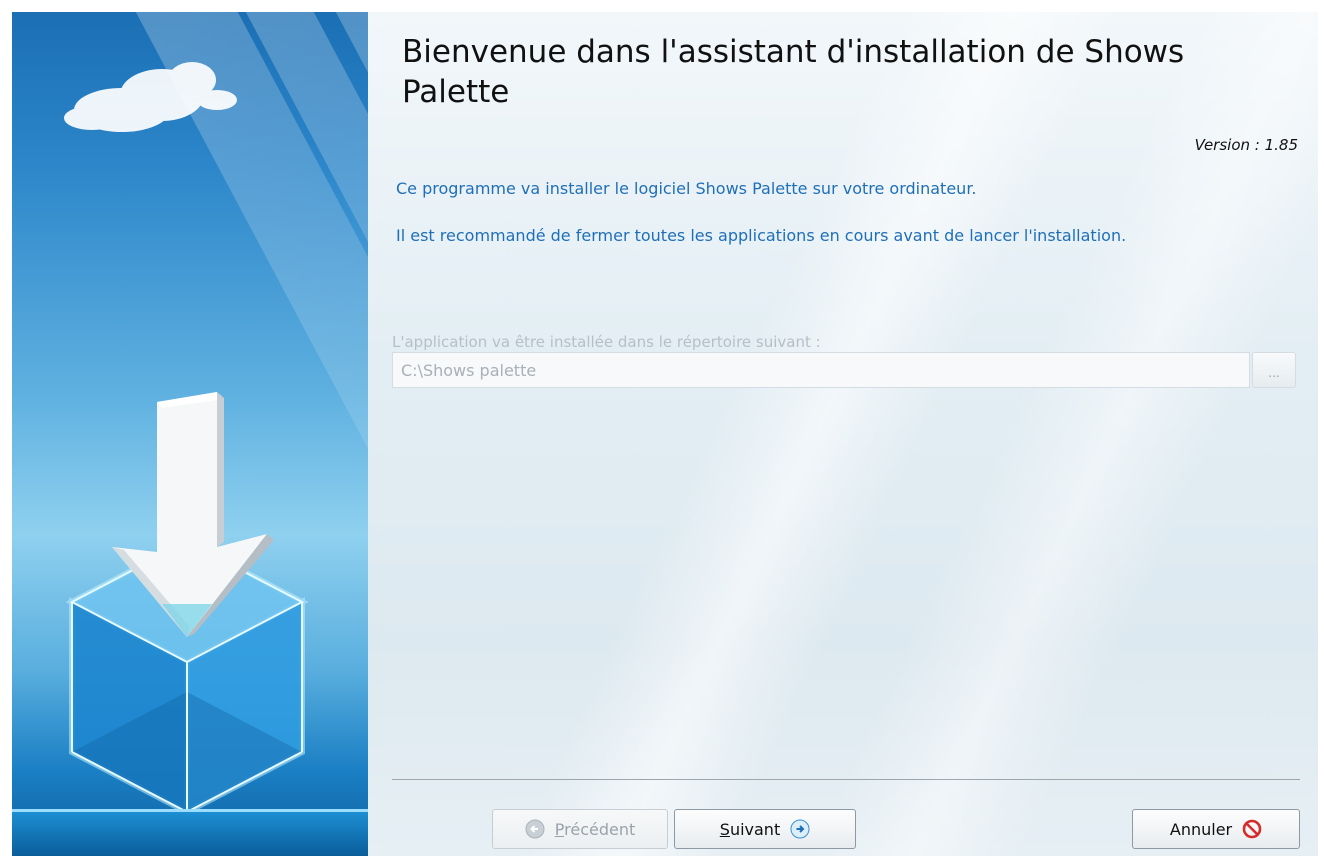 This screenshot has width=1324, height=856. I want to click on cancel-button: Annuler, so click(1216, 829).